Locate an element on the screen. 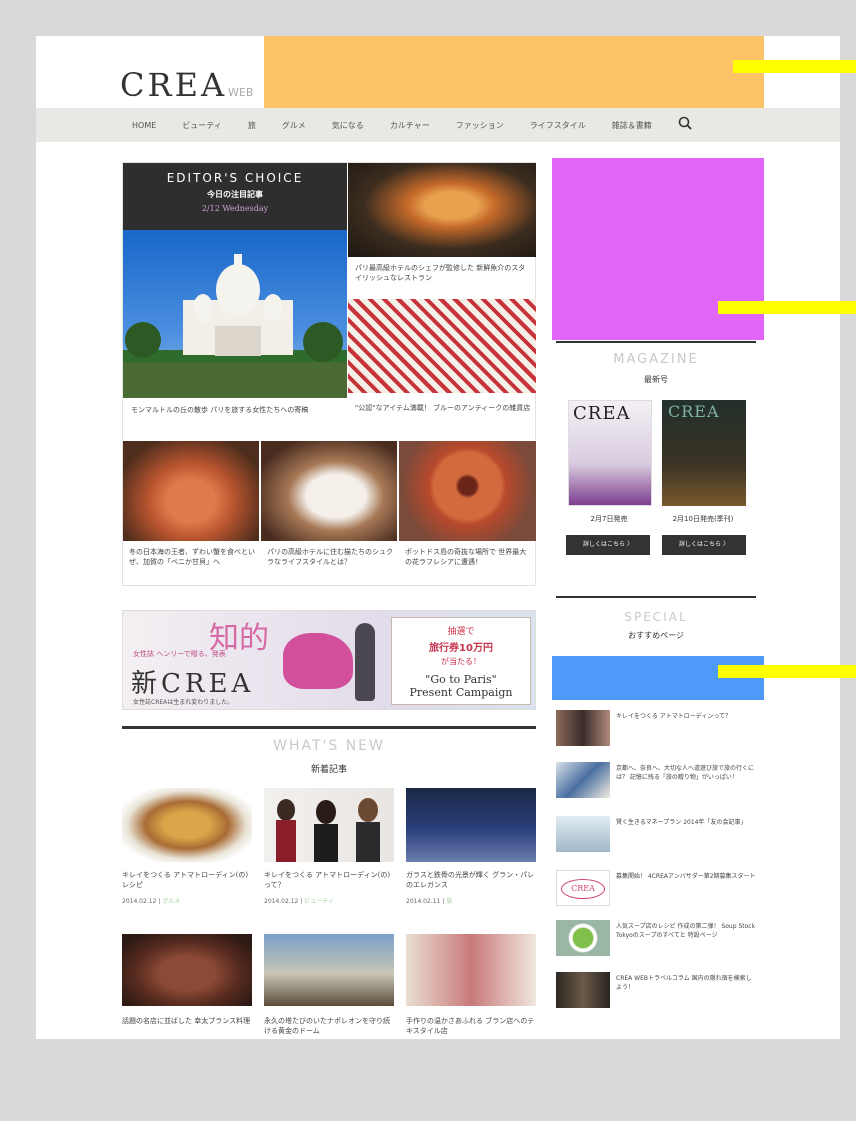  magazine-rule is located at coordinates (656, 342).